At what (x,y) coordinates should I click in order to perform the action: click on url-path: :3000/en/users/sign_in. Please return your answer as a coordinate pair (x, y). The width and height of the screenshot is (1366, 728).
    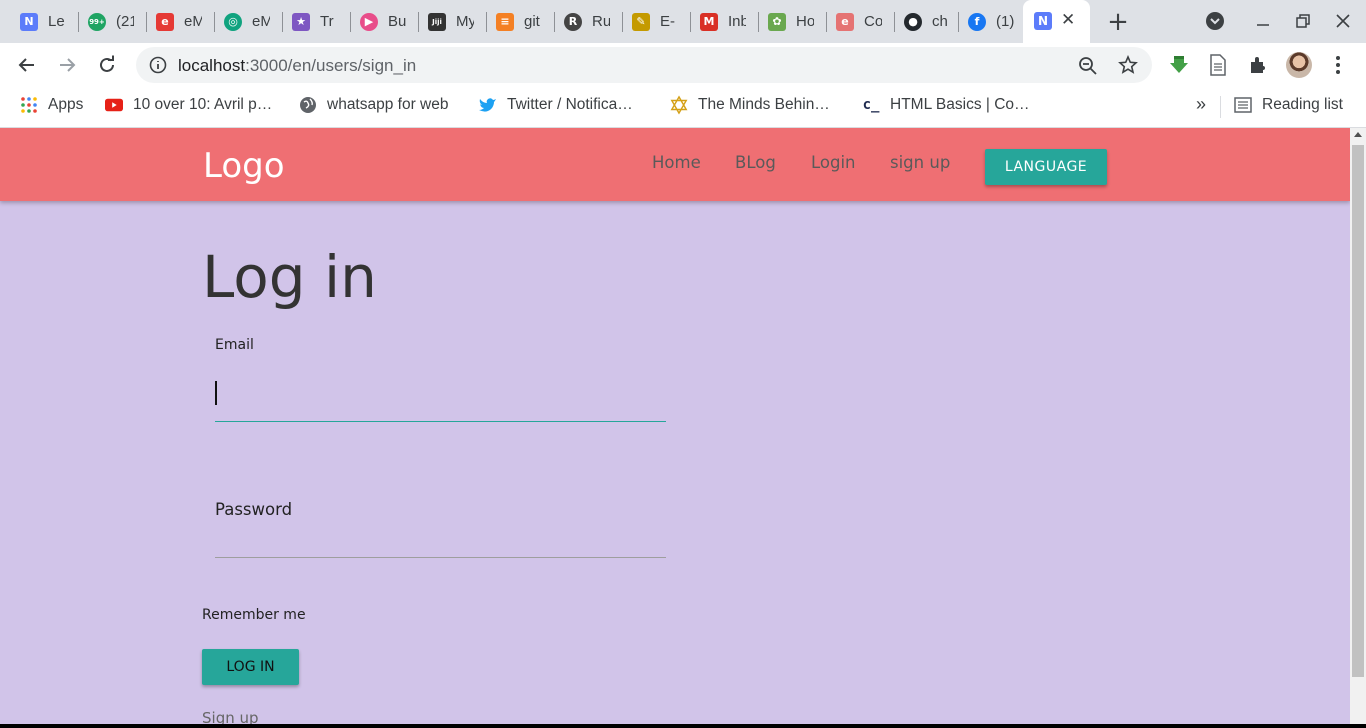
    Looking at the image, I should click on (331, 65).